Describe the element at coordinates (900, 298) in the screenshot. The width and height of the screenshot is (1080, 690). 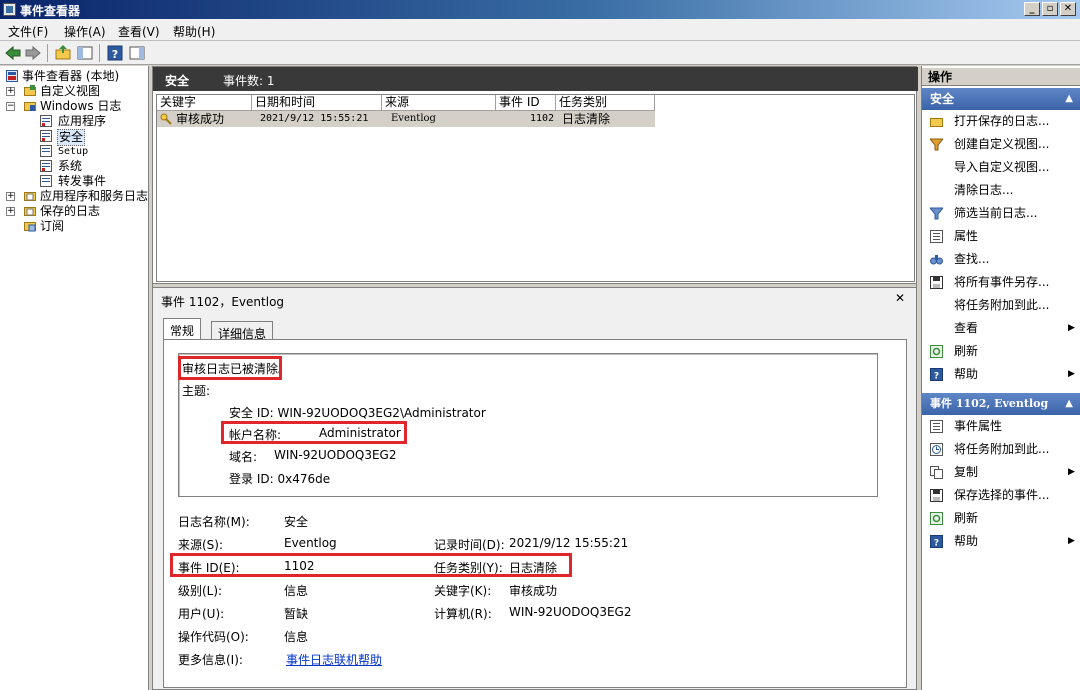
I see `close-detail-button: ✕` at that location.